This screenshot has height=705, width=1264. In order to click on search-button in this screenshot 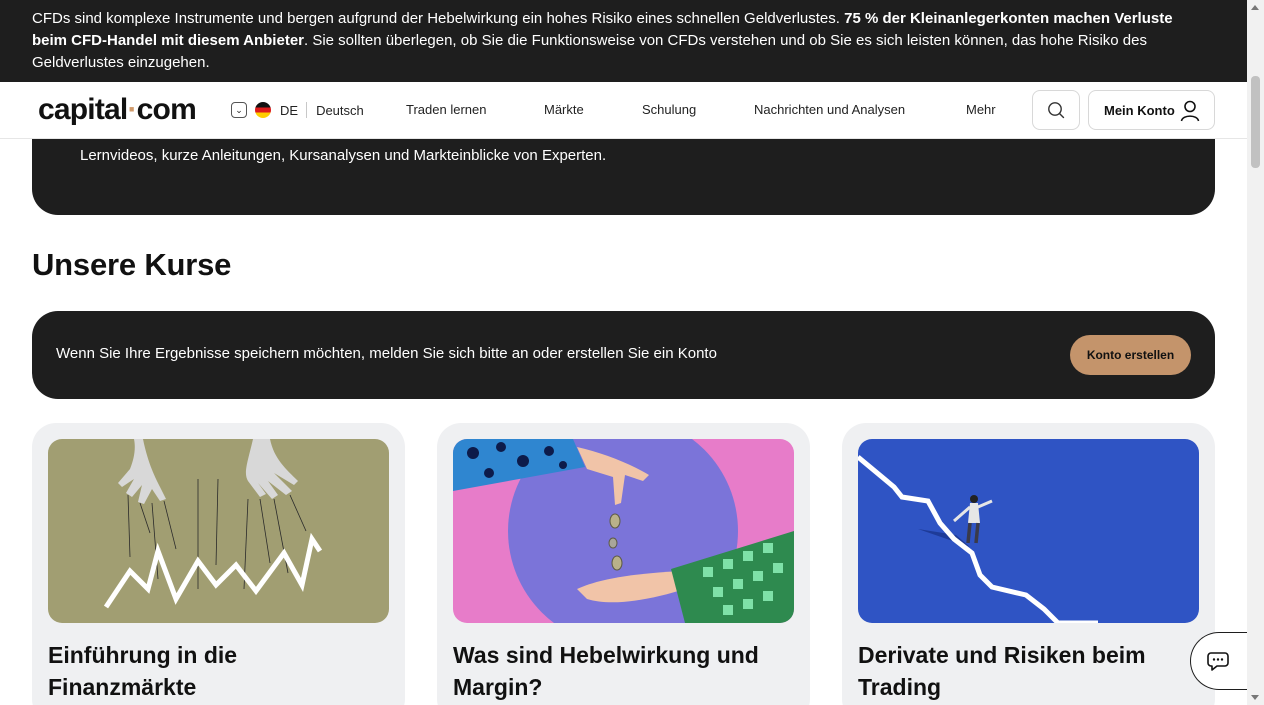, I will do `click(1056, 110)`.